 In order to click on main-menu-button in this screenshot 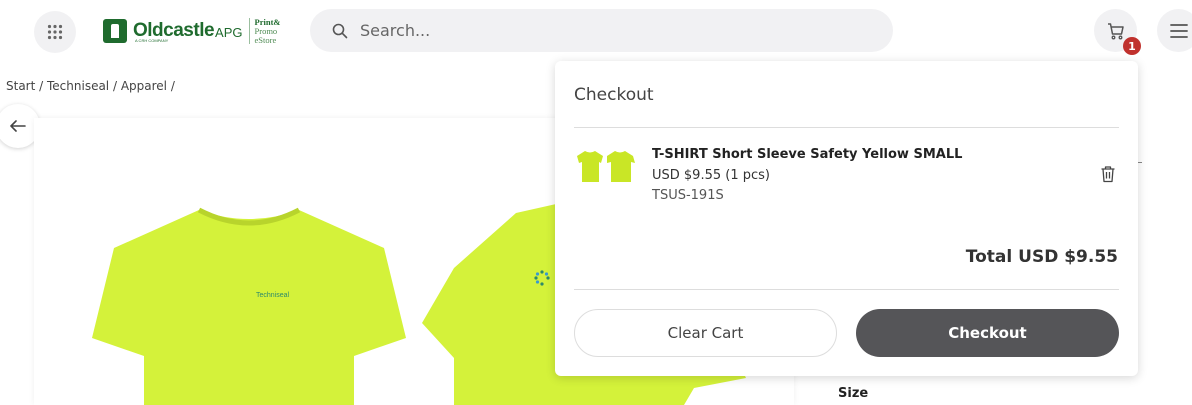, I will do `click(1174, 30)`.